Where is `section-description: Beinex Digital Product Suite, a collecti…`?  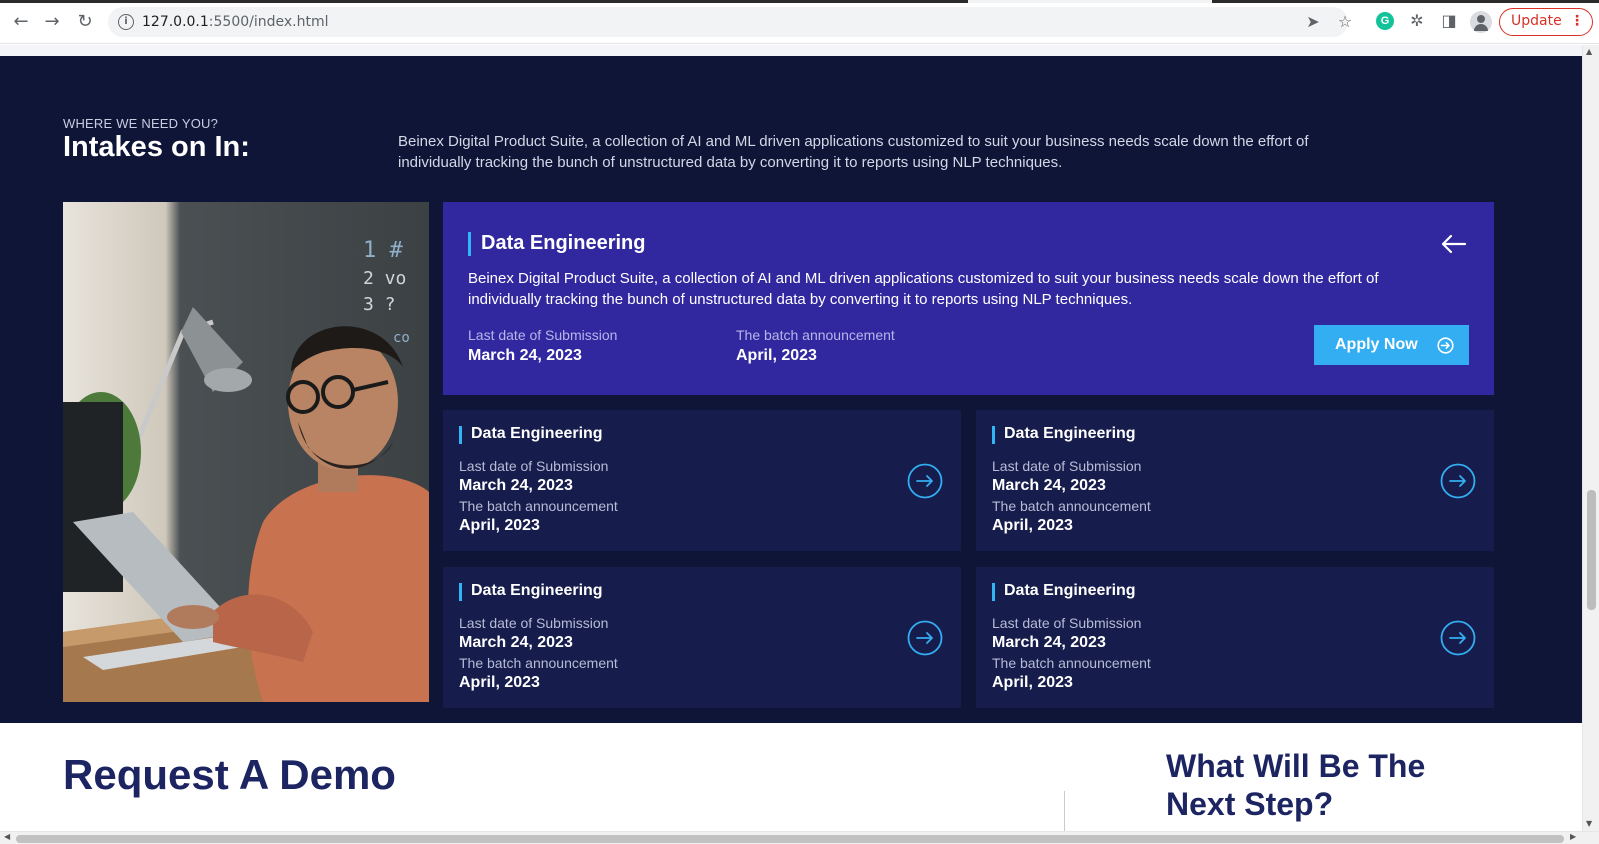
section-description: Beinex Digital Product Suite, a collecti… is located at coordinates (853, 152).